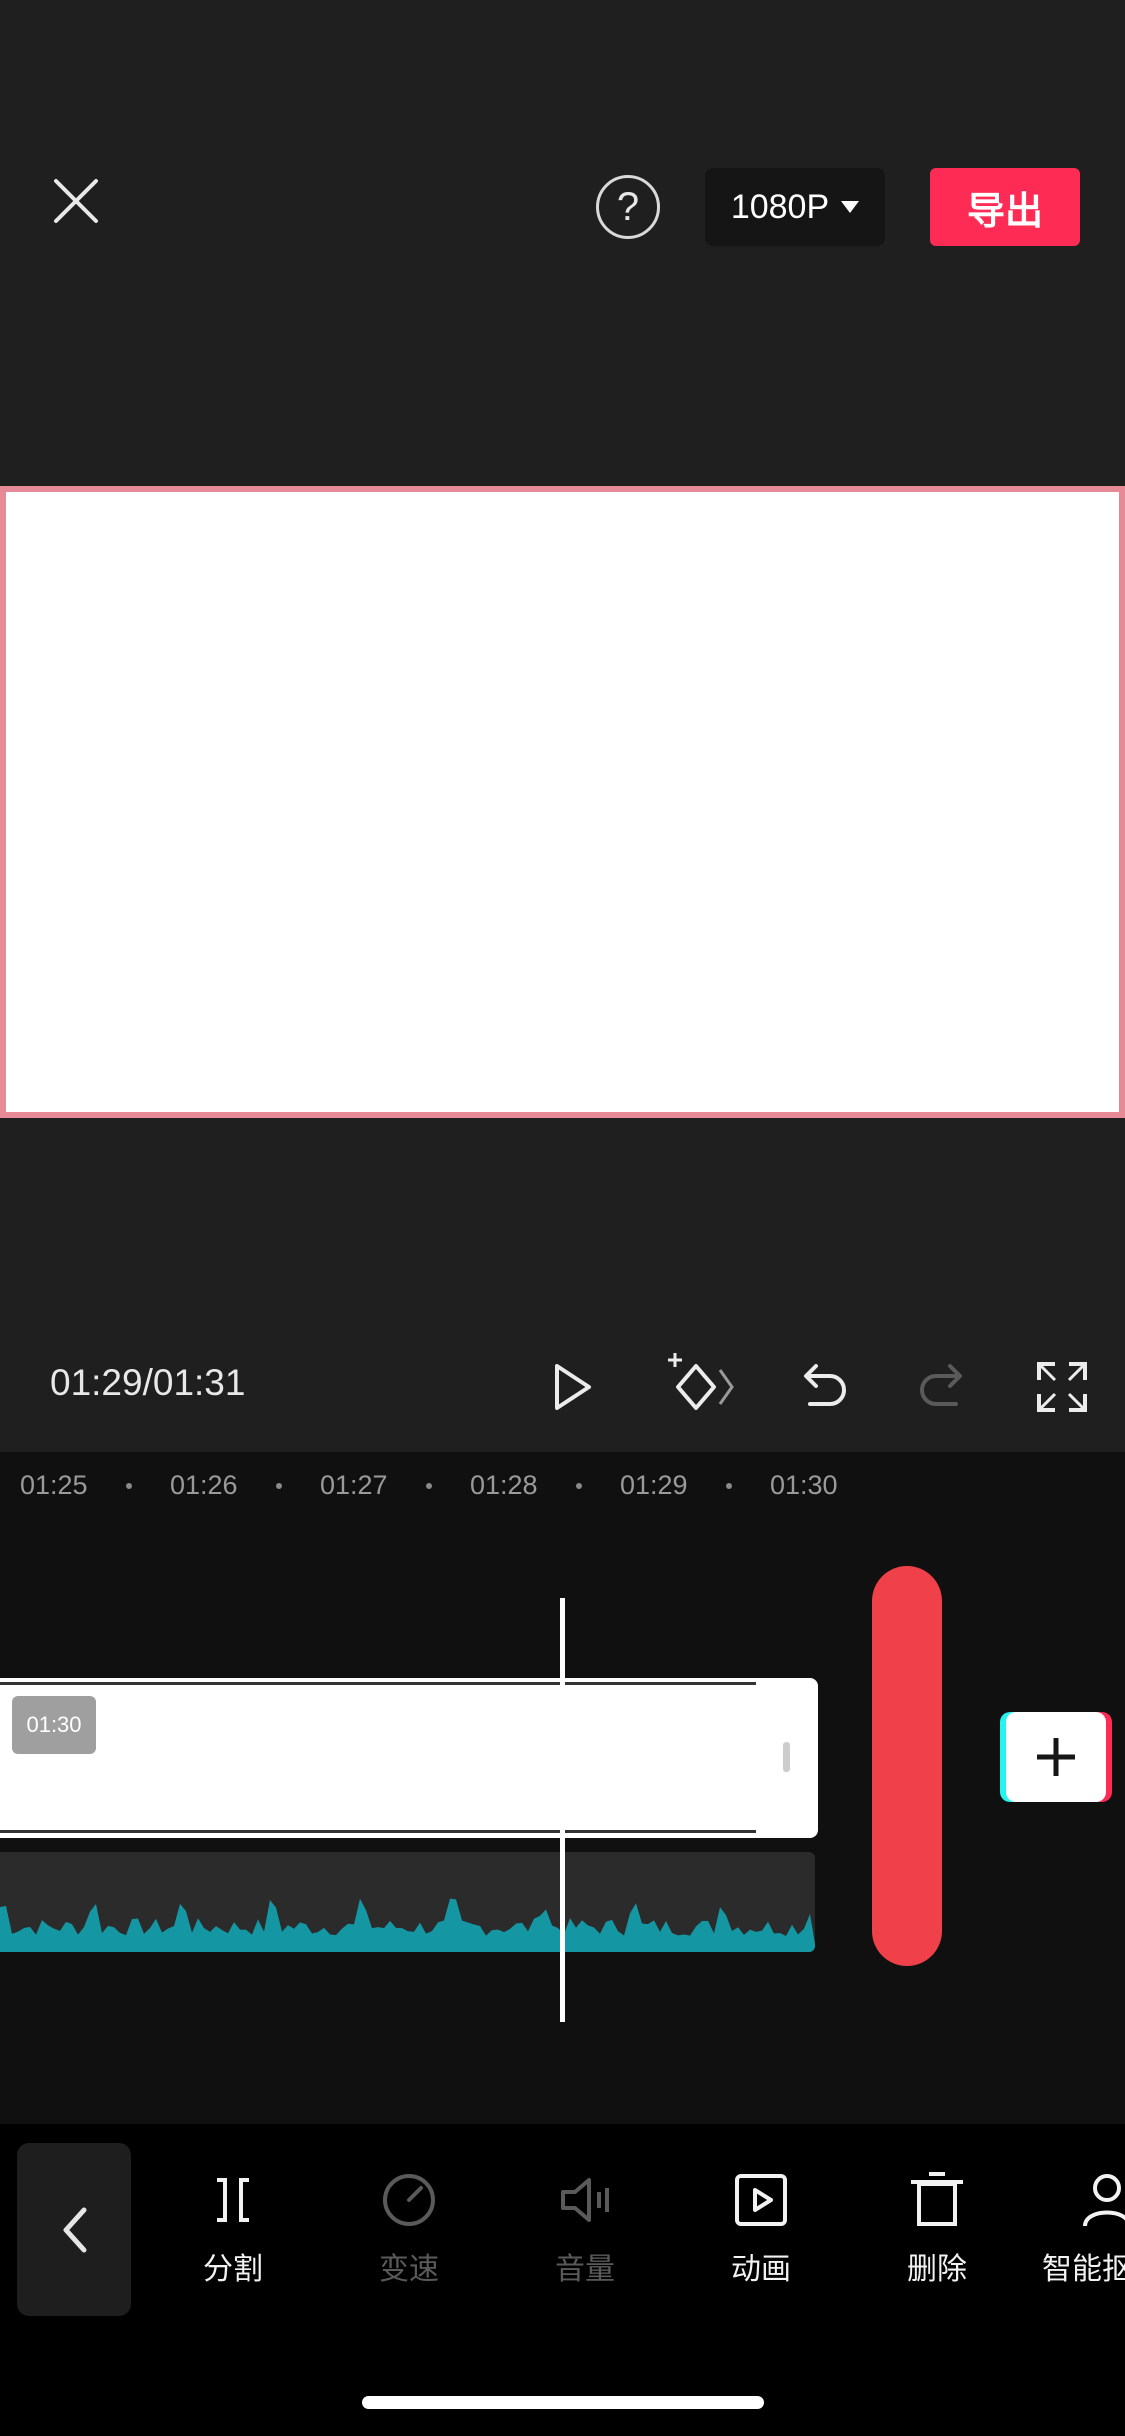 The height and width of the screenshot is (2436, 1125). I want to click on delete-icon, so click(937, 2199).